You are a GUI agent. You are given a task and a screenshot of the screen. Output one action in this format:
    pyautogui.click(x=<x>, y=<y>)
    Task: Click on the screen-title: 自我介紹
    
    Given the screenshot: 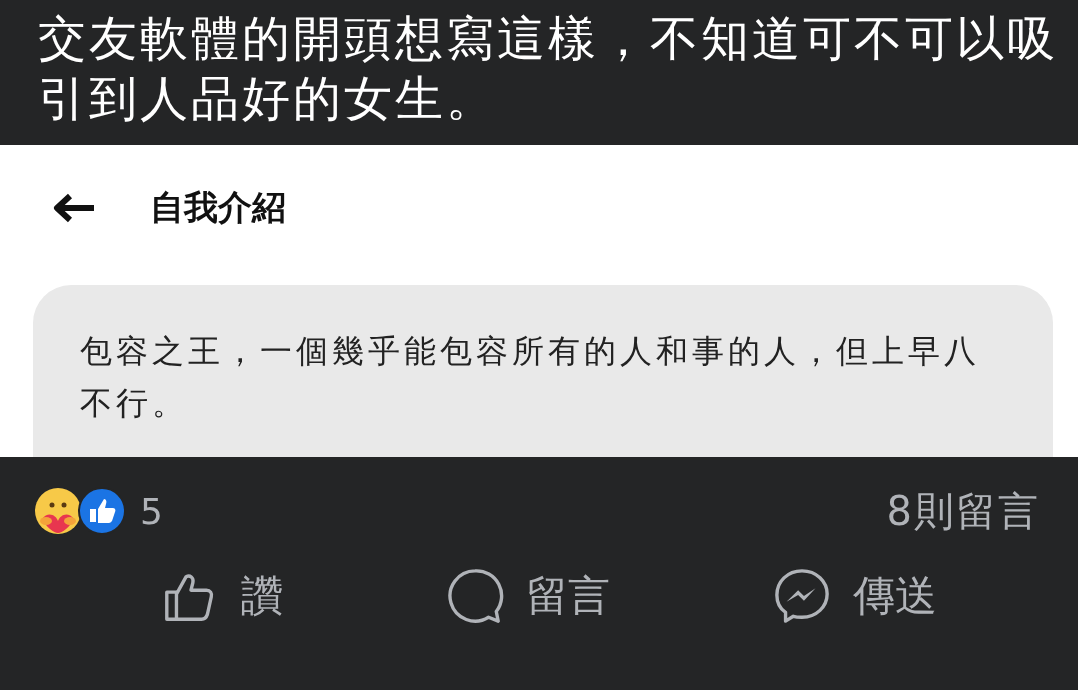 What is the action you would take?
    pyautogui.click(x=218, y=207)
    